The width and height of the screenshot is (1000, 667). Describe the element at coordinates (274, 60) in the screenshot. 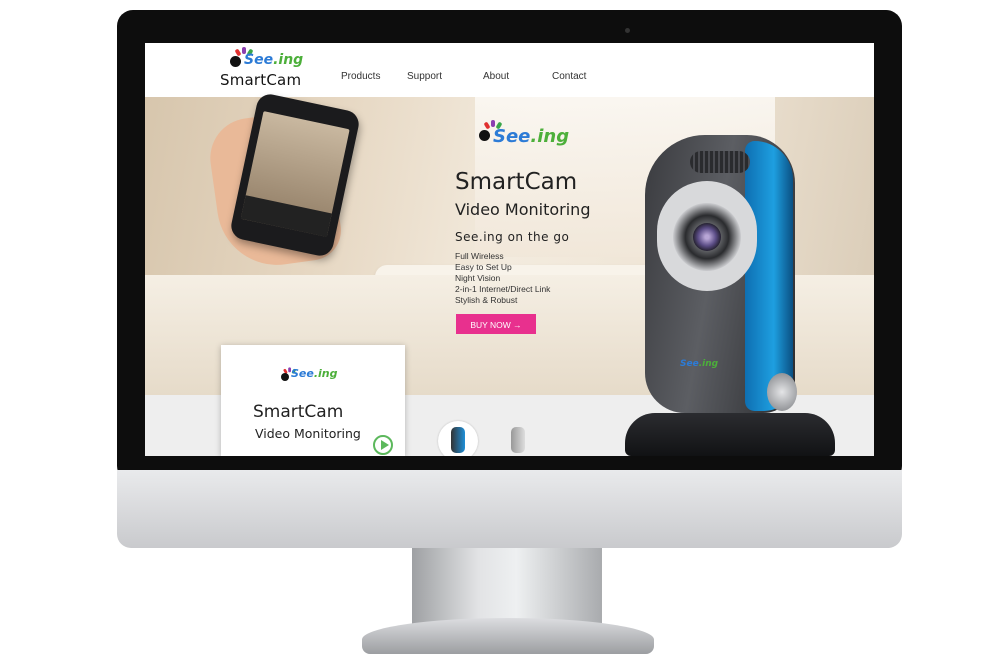

I see `logo-see-text: See.ing` at that location.